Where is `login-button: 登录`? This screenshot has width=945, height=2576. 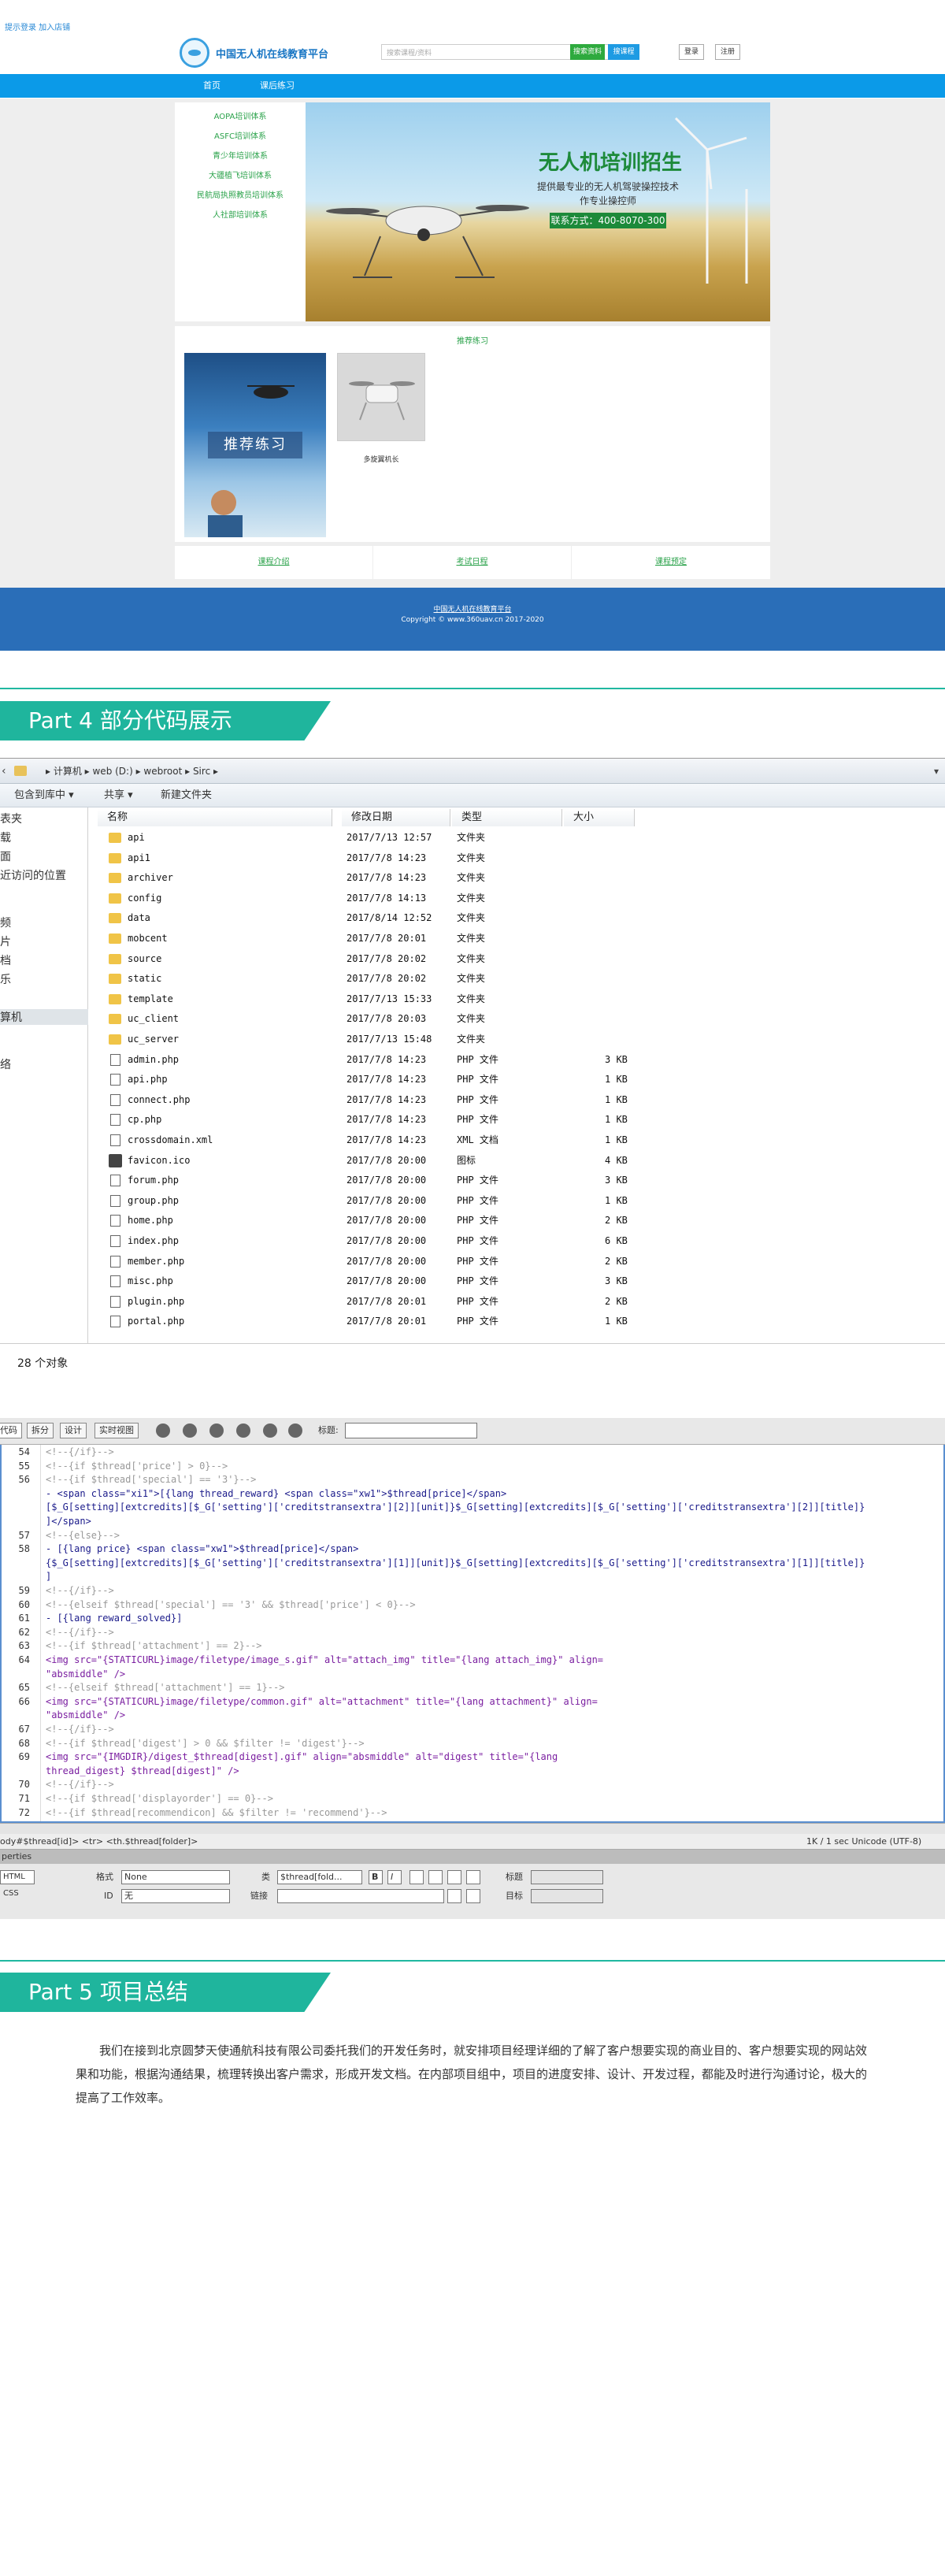
login-button: 登录 is located at coordinates (691, 52).